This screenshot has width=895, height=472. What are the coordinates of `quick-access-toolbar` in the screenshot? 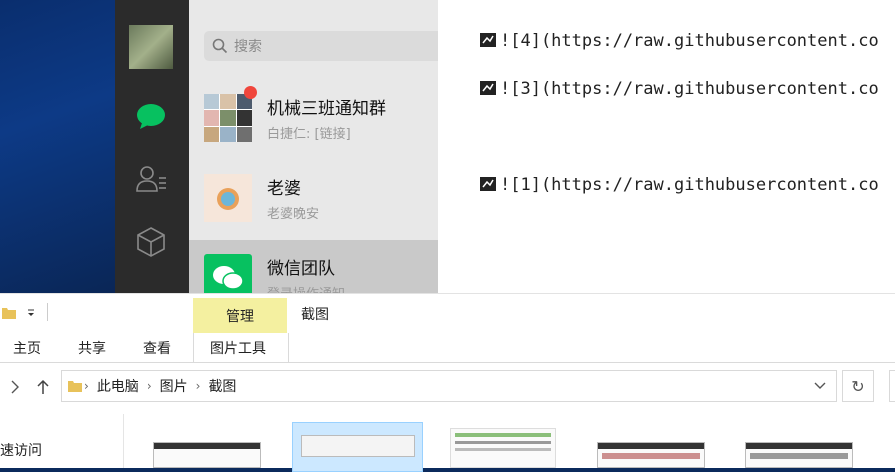 It's located at (447, 311).